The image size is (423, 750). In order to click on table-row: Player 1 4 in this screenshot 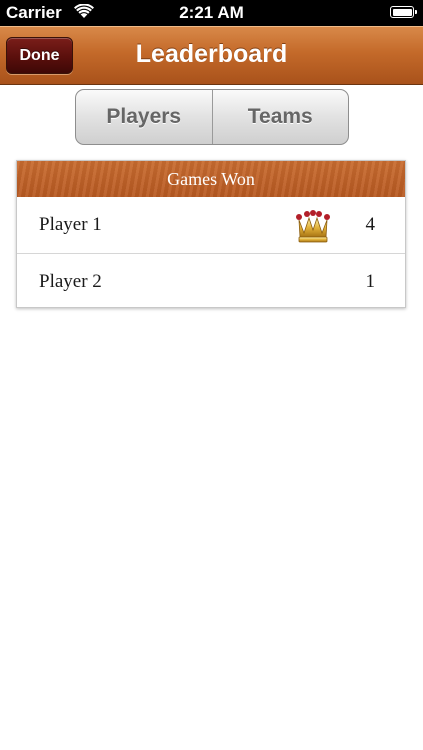, I will do `click(211, 225)`.